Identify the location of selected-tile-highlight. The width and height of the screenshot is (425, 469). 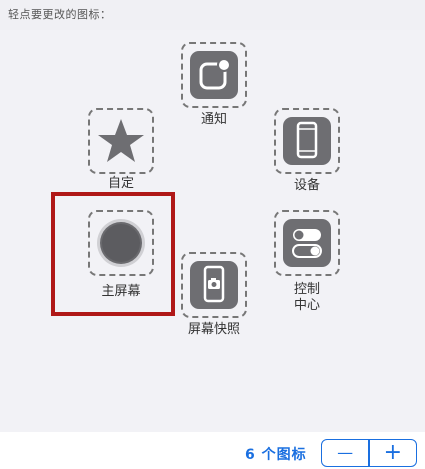
(113, 254).